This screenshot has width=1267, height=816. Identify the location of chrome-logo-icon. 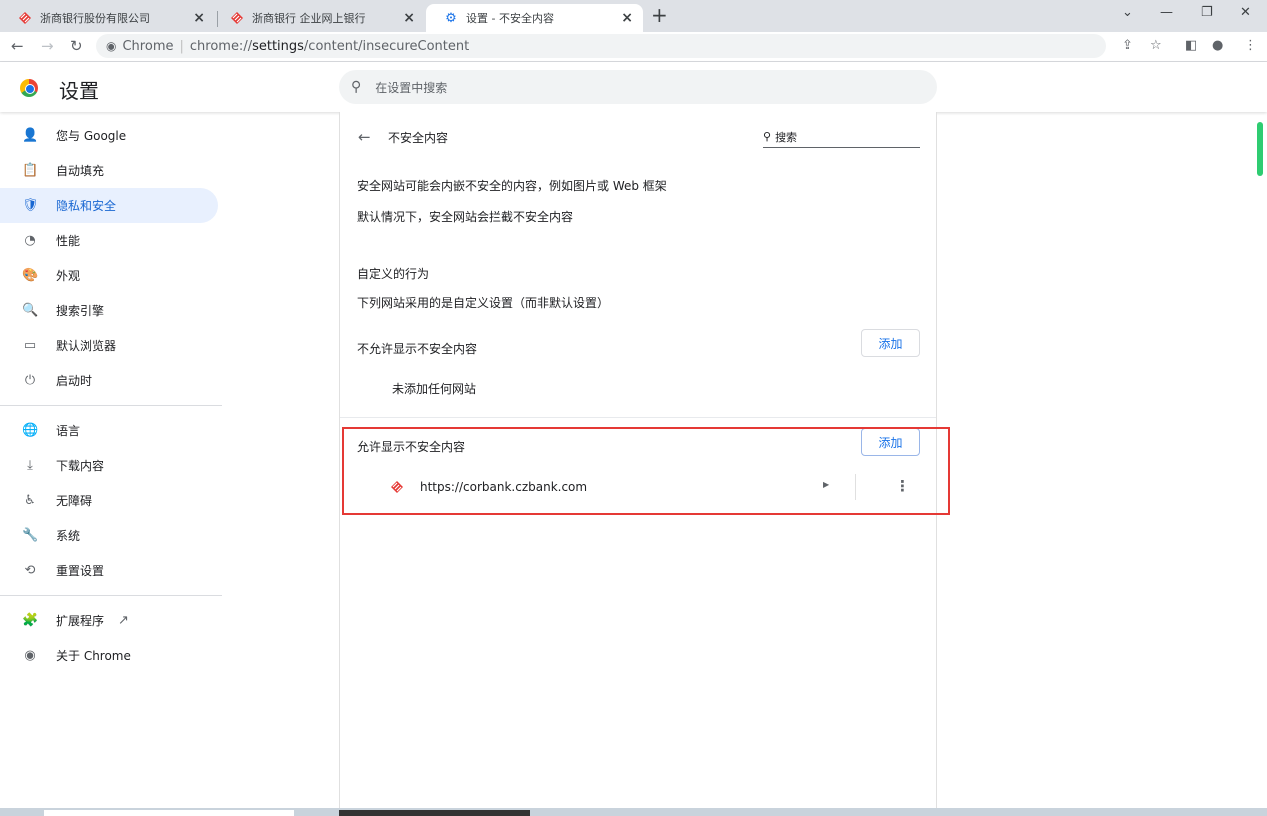
(29, 88).